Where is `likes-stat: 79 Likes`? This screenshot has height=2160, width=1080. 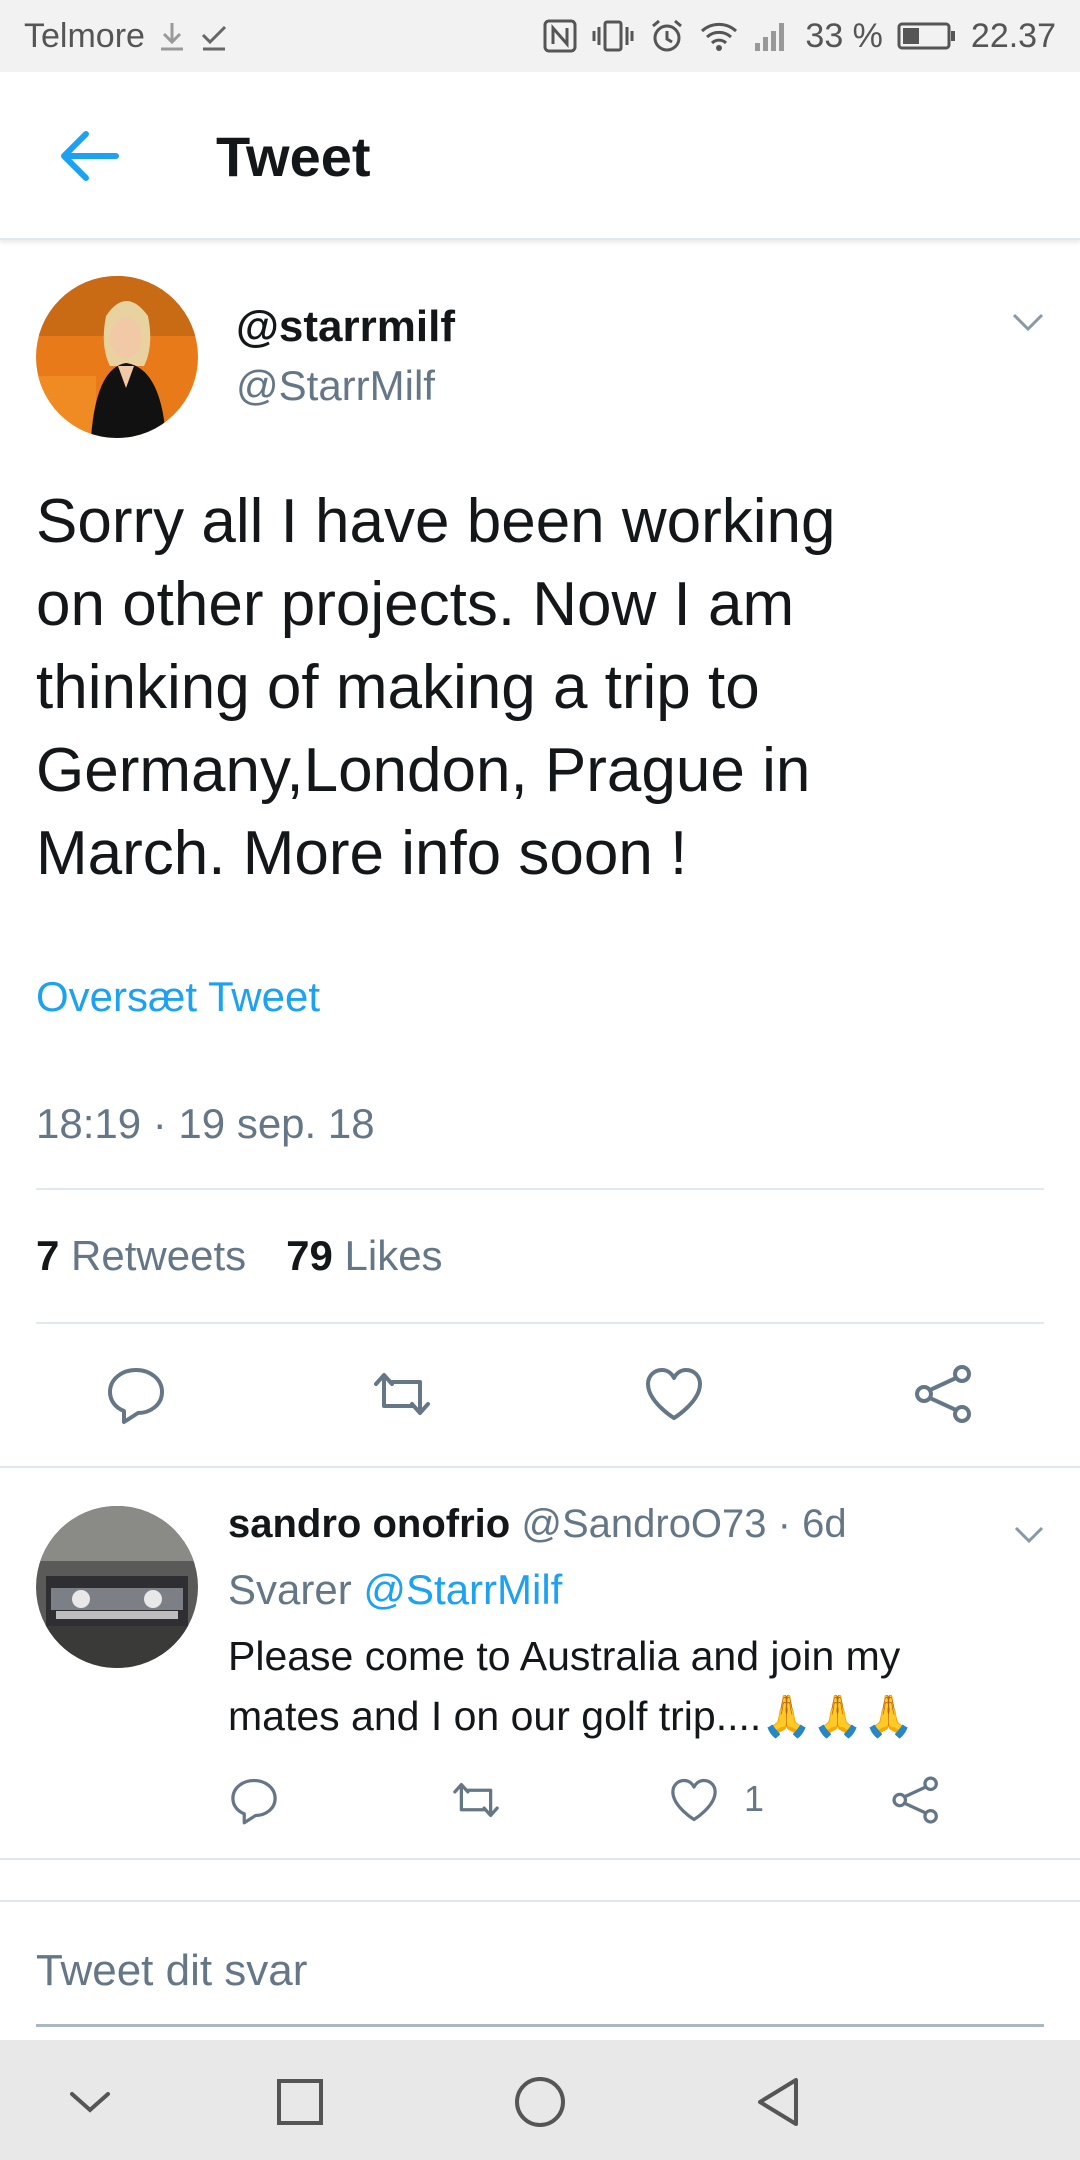
likes-stat: 79 Likes is located at coordinates (364, 1256).